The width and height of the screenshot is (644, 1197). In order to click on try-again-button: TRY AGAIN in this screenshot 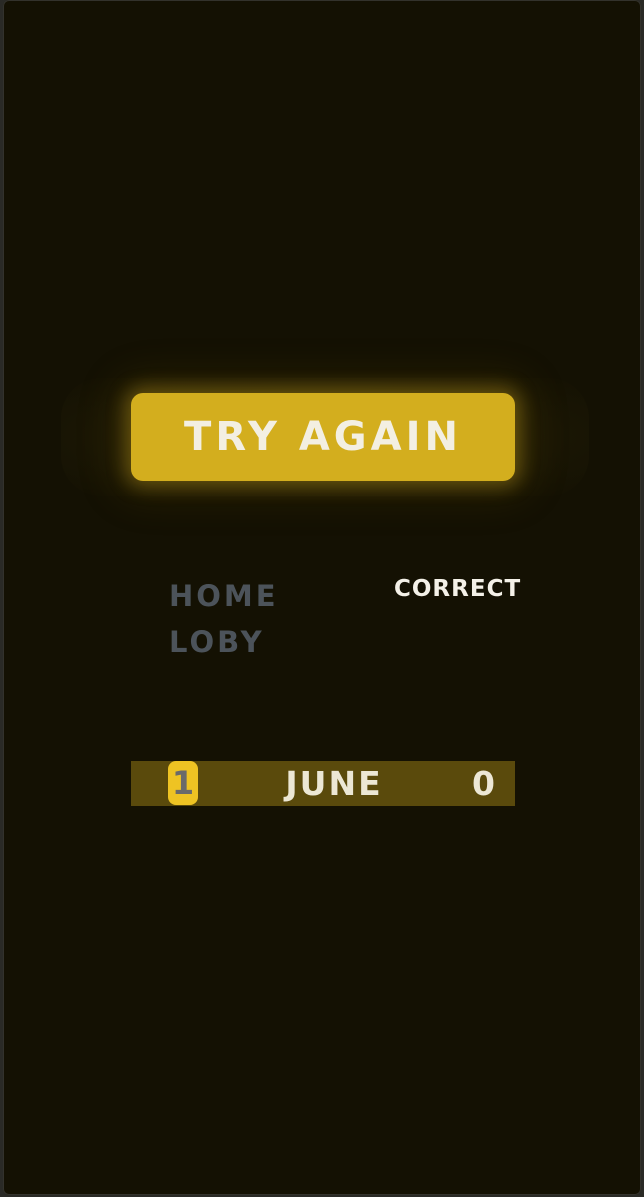, I will do `click(323, 437)`.